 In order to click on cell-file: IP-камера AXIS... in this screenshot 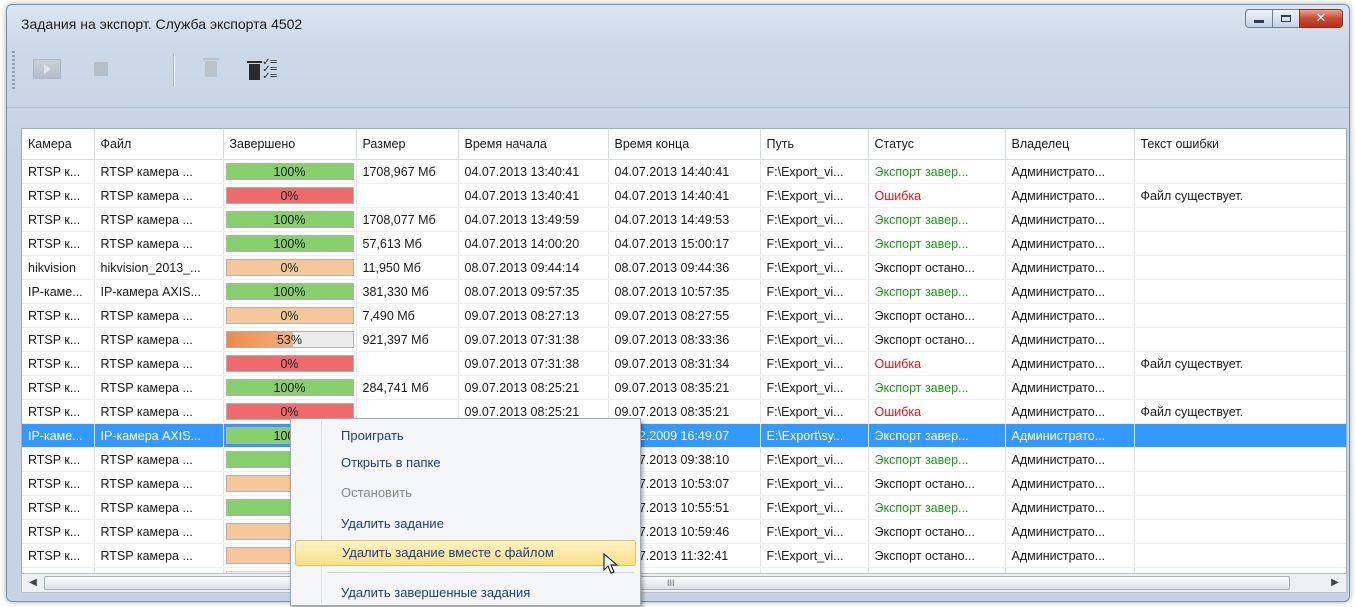, I will do `click(159, 435)`.